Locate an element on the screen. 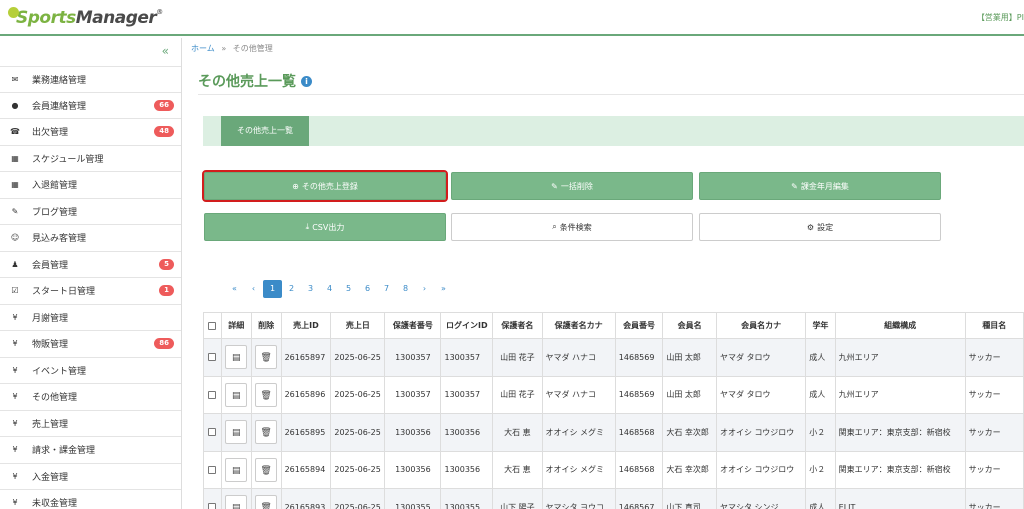 This screenshot has height=509, width=1024. pager-next-button: › is located at coordinates (424, 289).